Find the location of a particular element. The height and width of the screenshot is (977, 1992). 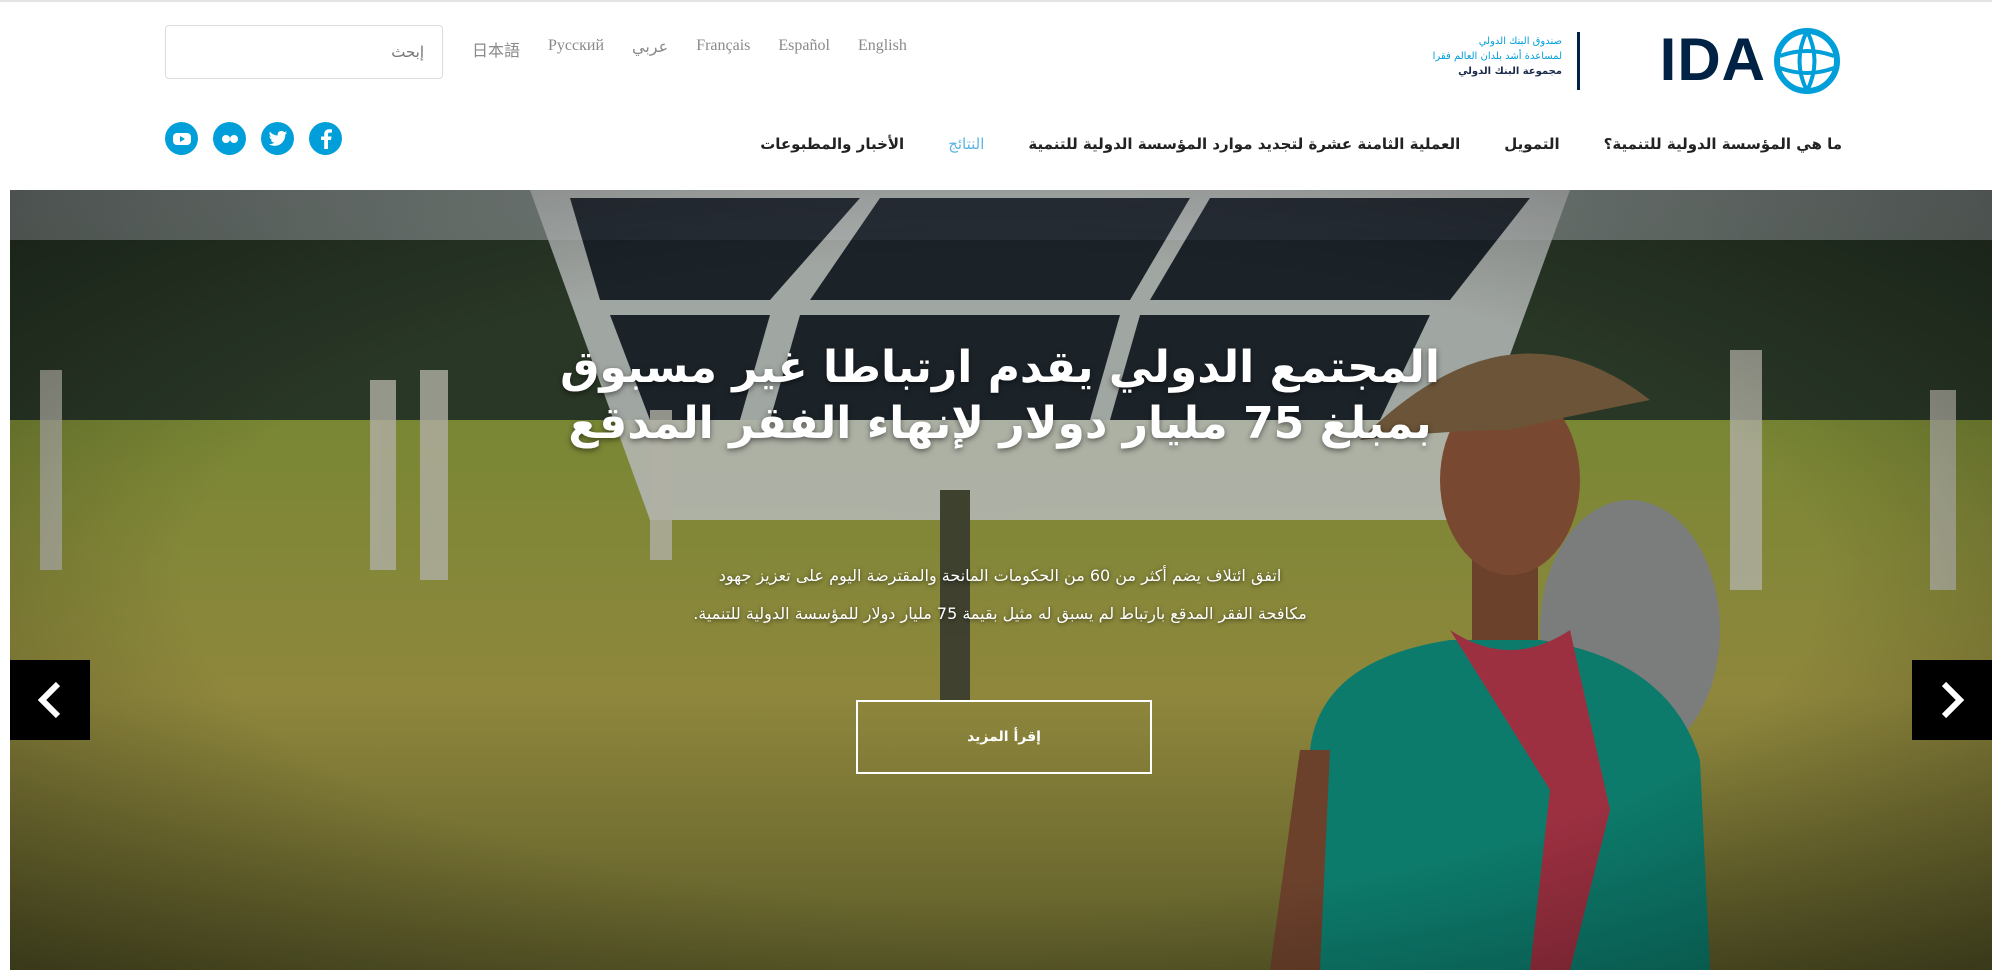

logo-divider is located at coordinates (1578, 61).